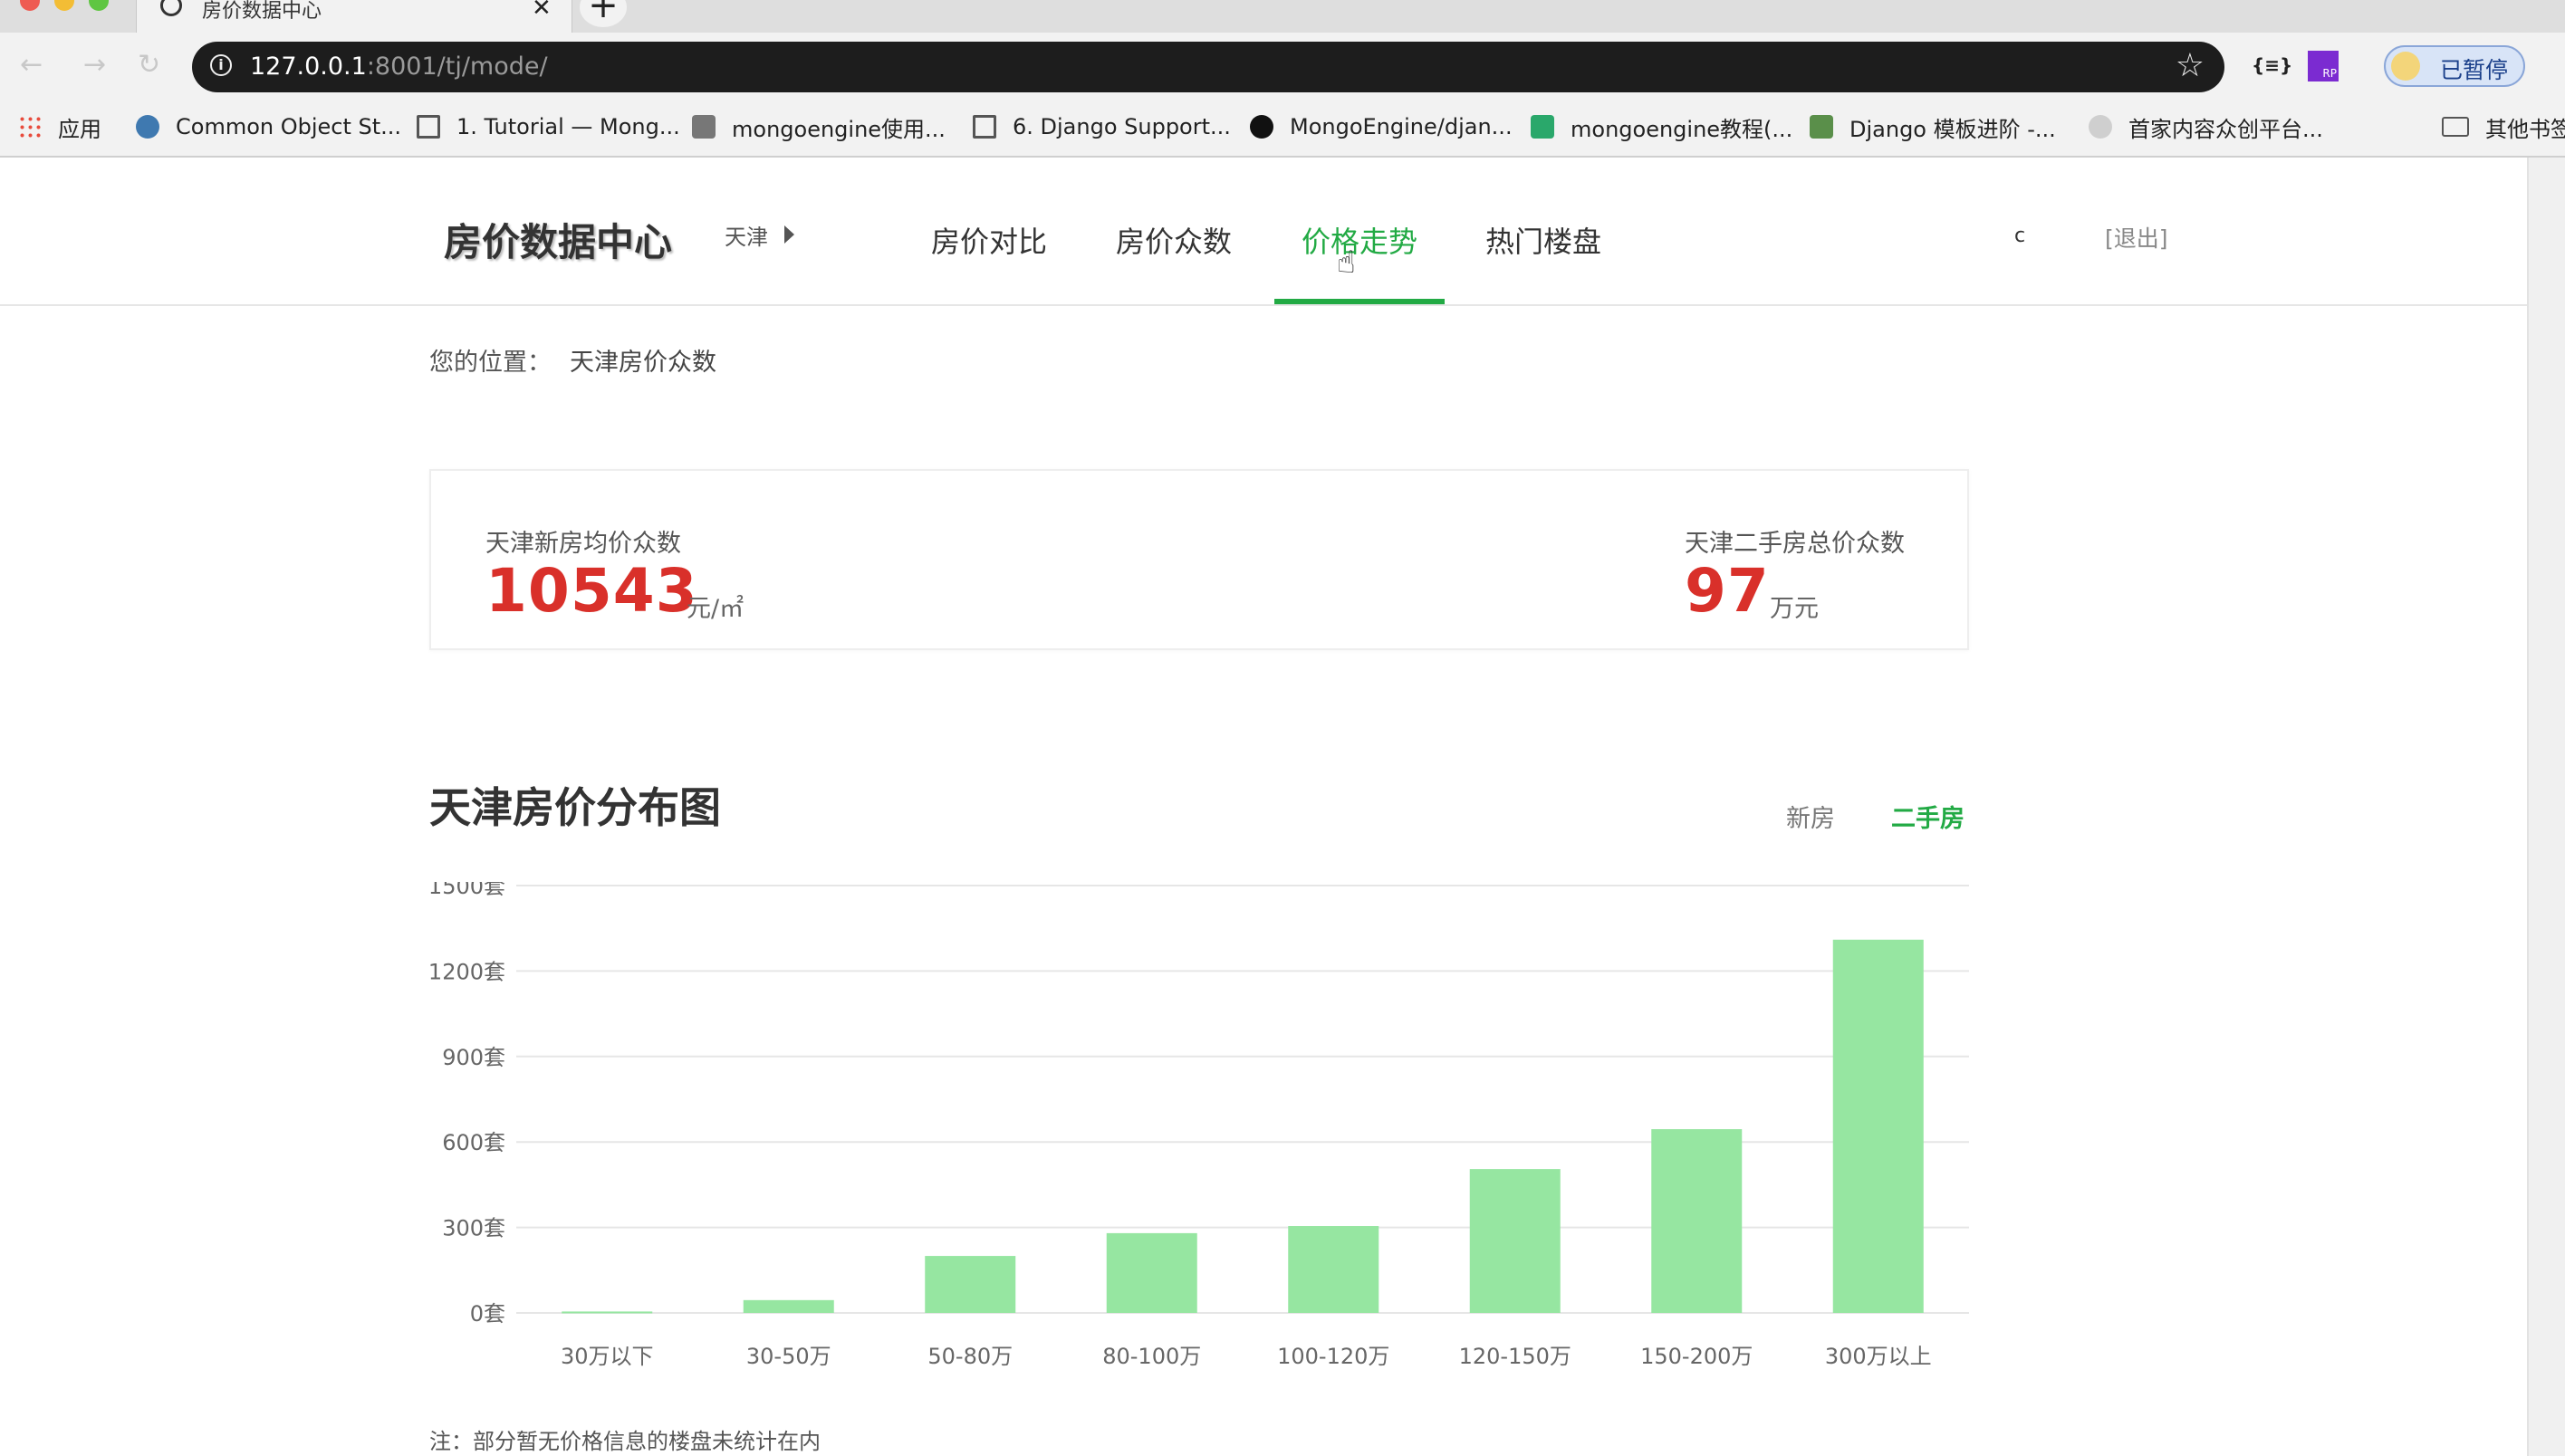  I want to click on other-bookmarks: 其他书签, so click(2503, 127).